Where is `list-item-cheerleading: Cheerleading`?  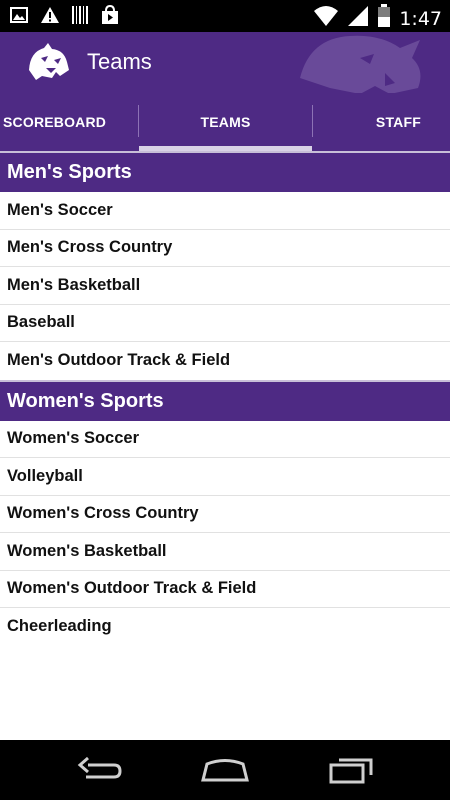 list-item-cheerleading: Cheerleading is located at coordinates (225, 627).